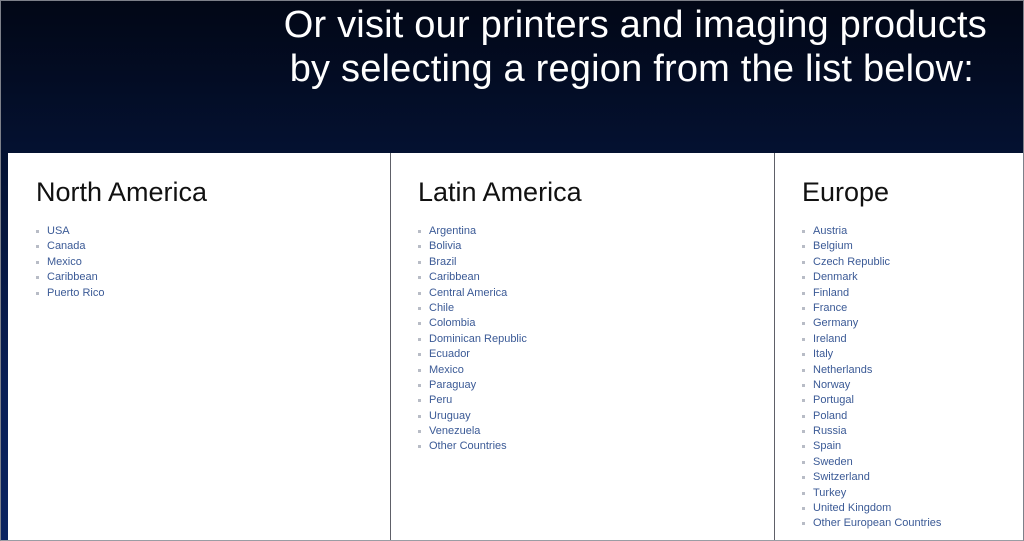 Image resolution: width=1024 pixels, height=541 pixels. Describe the element at coordinates (877, 523) in the screenshot. I see `country-link: Other European Countries` at that location.